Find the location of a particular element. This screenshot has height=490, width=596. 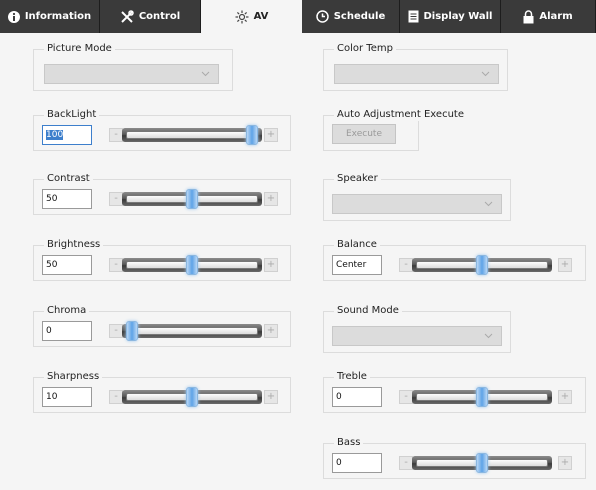

treble-slider is located at coordinates (482, 397).